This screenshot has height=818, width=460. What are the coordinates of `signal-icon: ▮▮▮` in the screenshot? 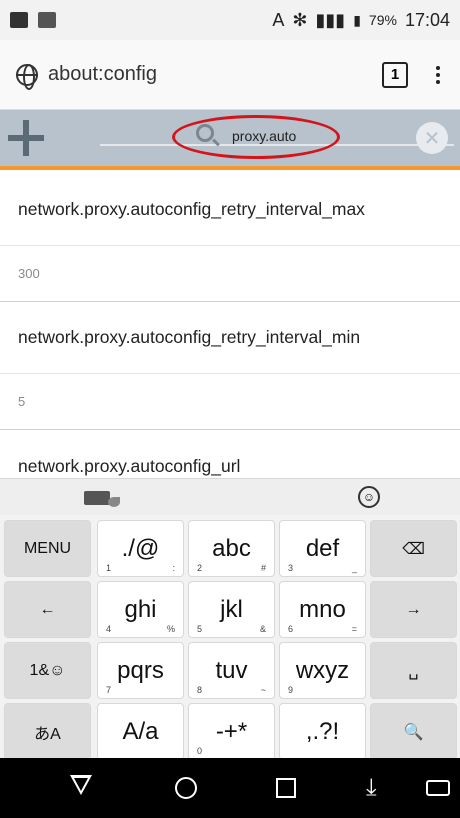 It's located at (330, 19).